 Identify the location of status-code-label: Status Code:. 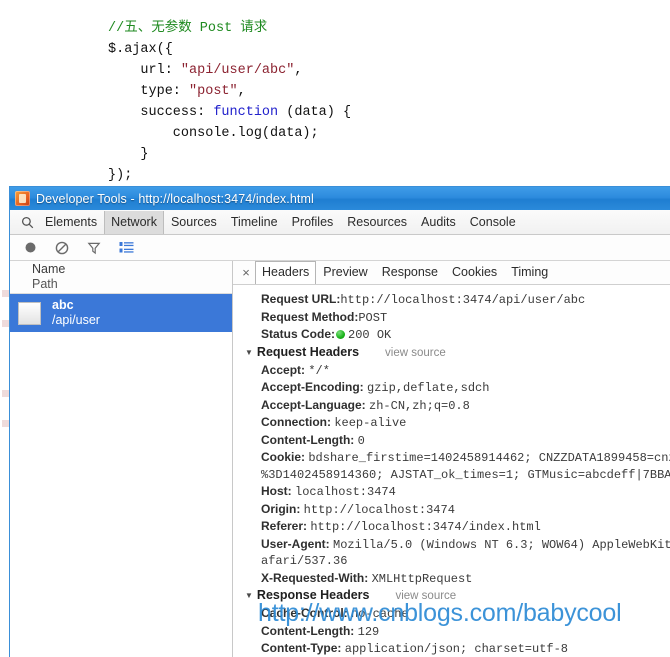
(298, 334).